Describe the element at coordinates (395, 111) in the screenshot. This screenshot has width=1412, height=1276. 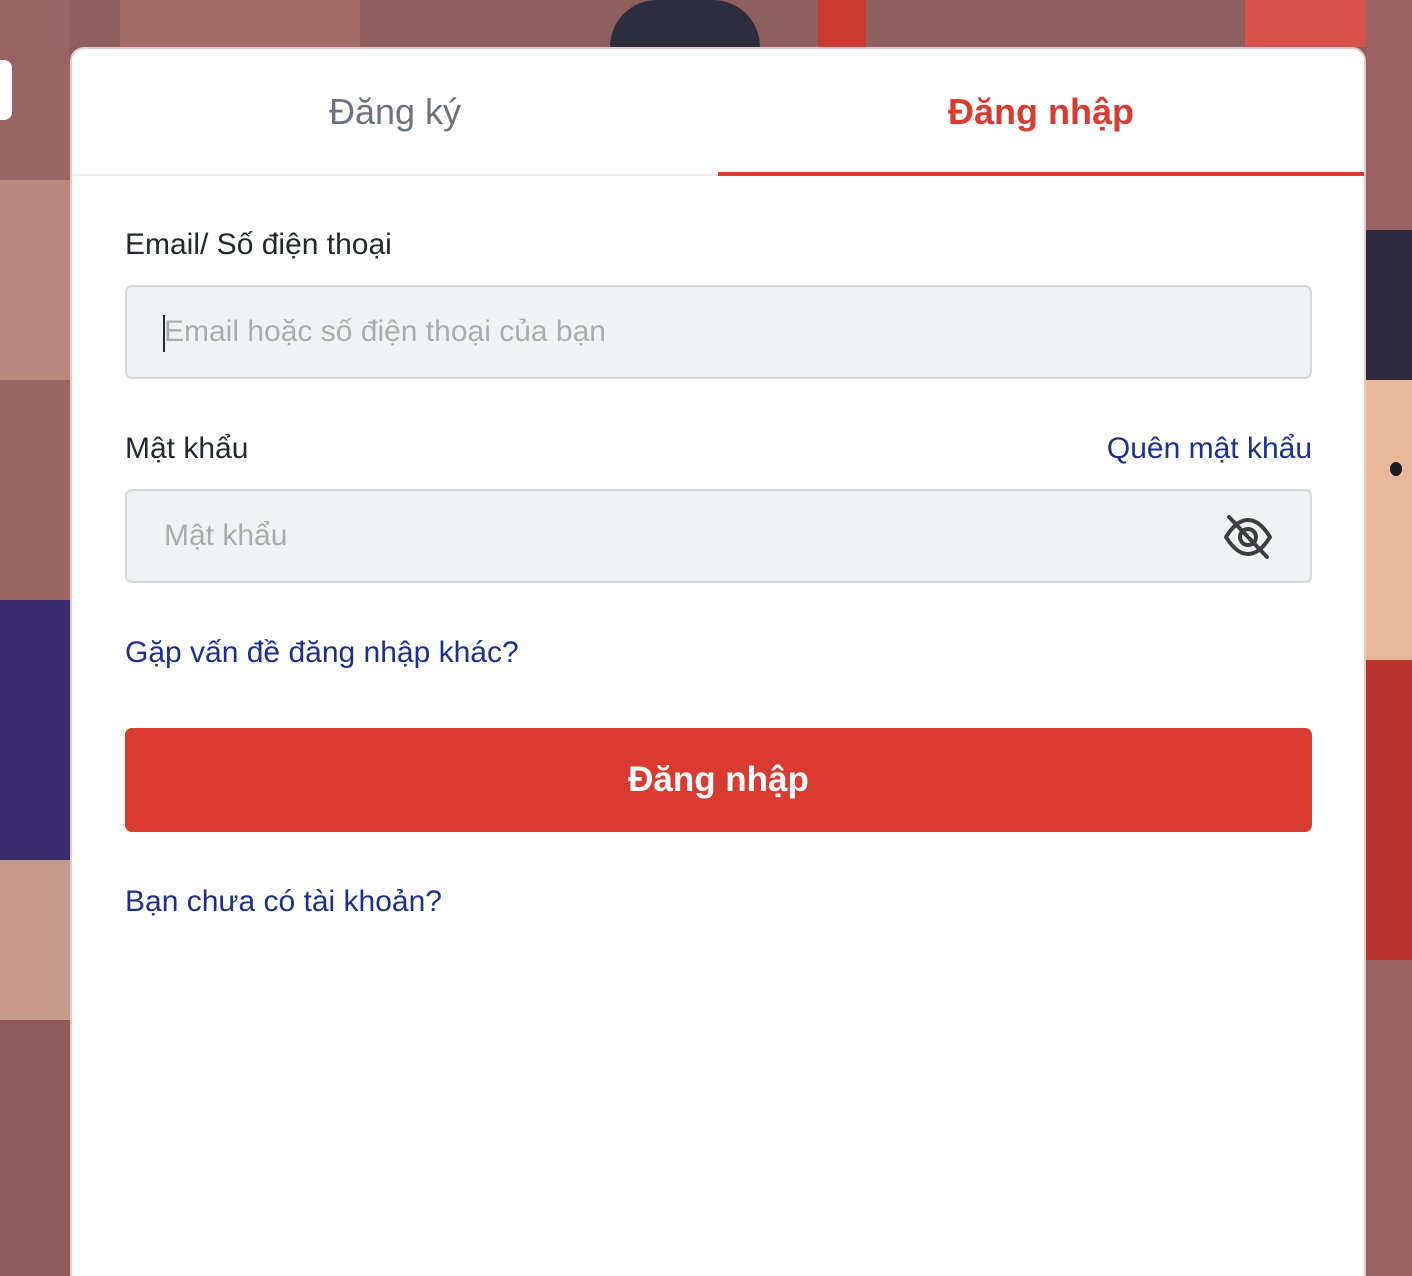
I see `tab-register: Đăng ký` at that location.